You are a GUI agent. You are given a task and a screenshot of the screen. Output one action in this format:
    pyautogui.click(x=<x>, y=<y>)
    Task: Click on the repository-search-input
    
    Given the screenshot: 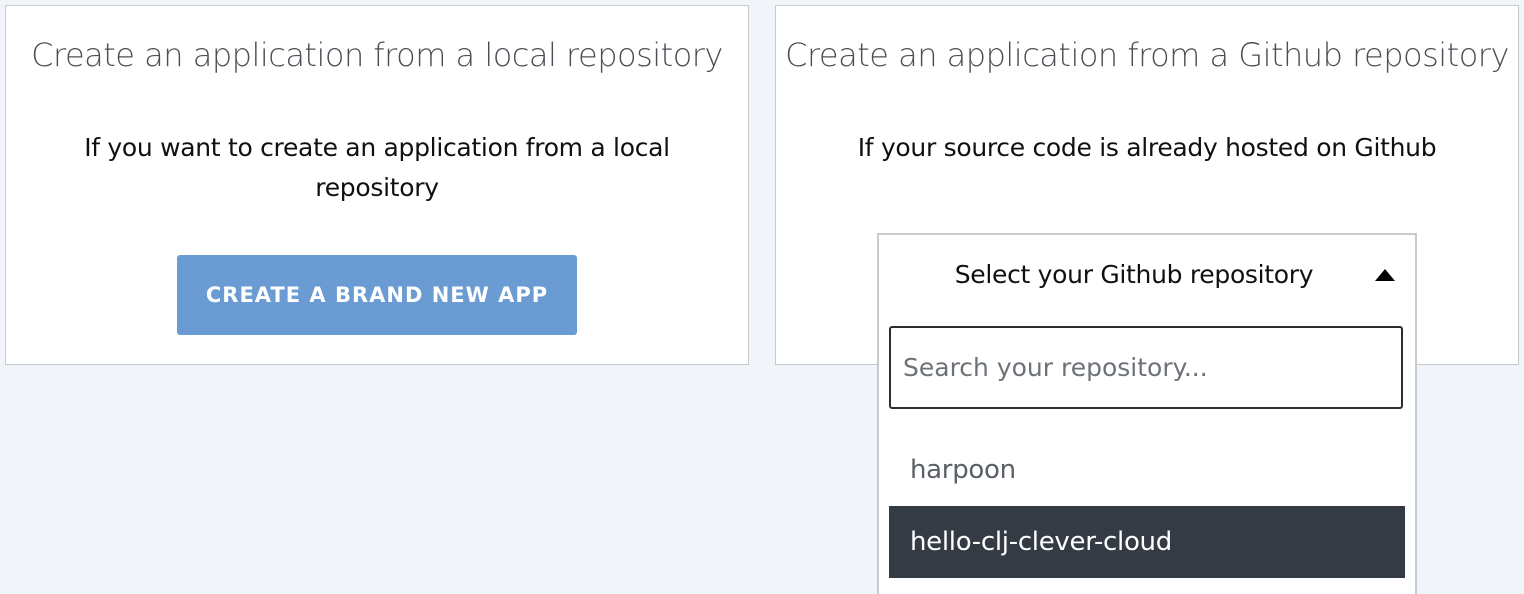 What is the action you would take?
    pyautogui.click(x=1146, y=367)
    